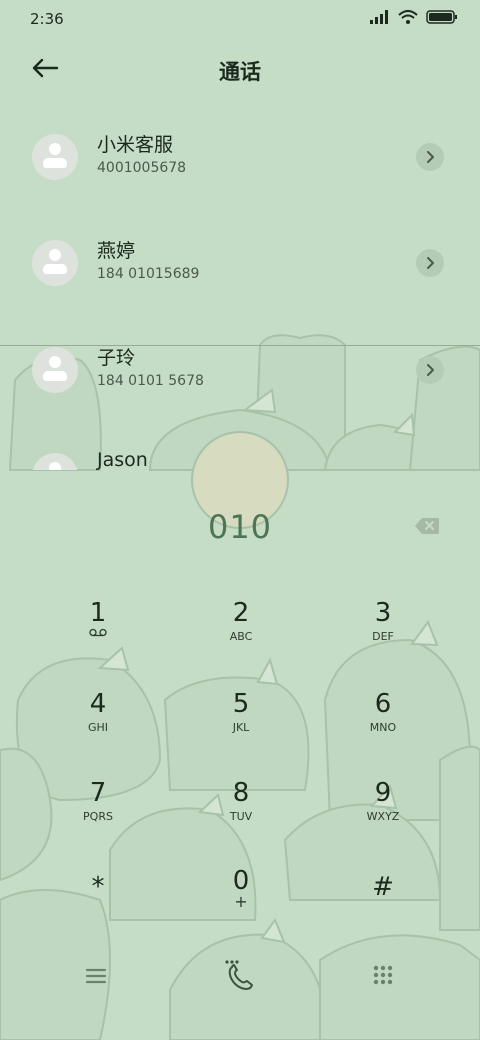 The width and height of the screenshot is (480, 1040). I want to click on contact-name: 小米客服, so click(135, 145).